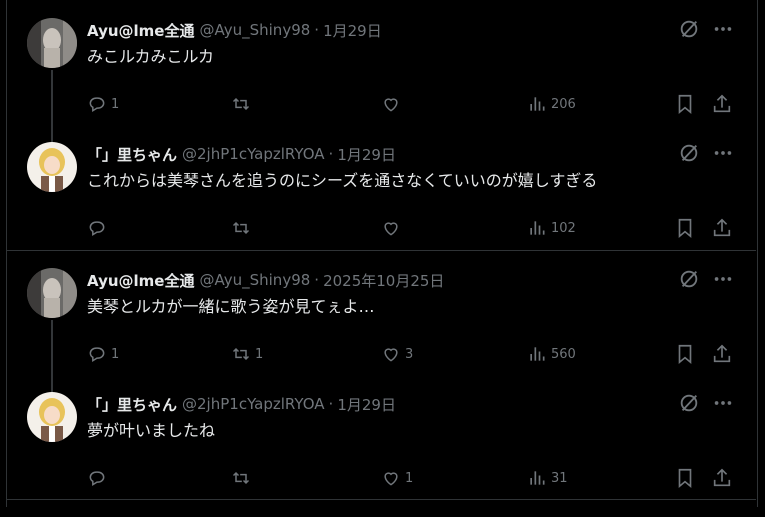  I want to click on views-count: 102, so click(563, 228).